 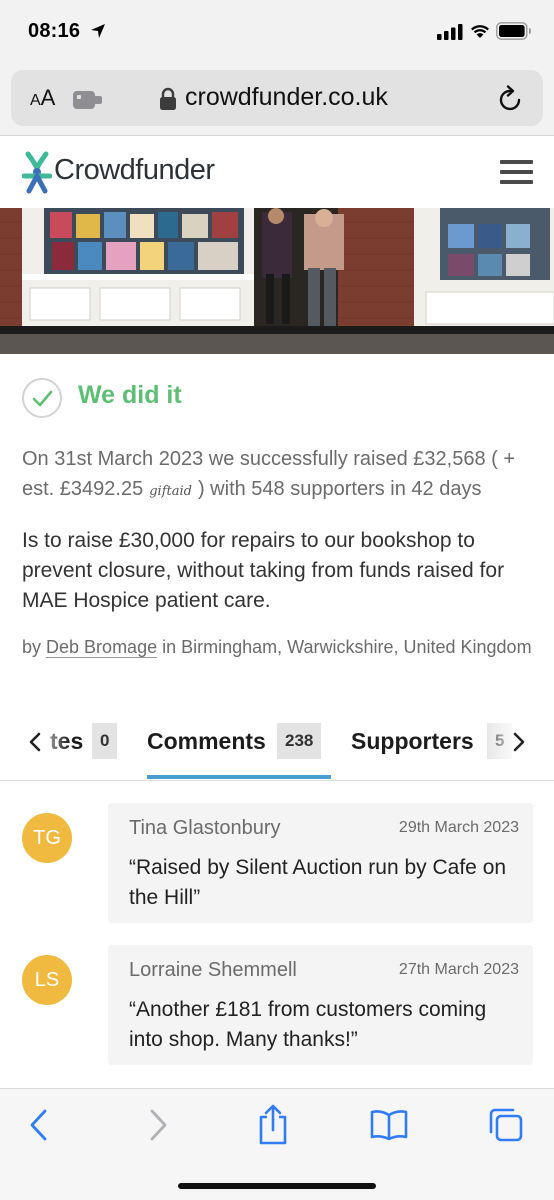 I want to click on comment-date: 29th March 2023, so click(x=458, y=827).